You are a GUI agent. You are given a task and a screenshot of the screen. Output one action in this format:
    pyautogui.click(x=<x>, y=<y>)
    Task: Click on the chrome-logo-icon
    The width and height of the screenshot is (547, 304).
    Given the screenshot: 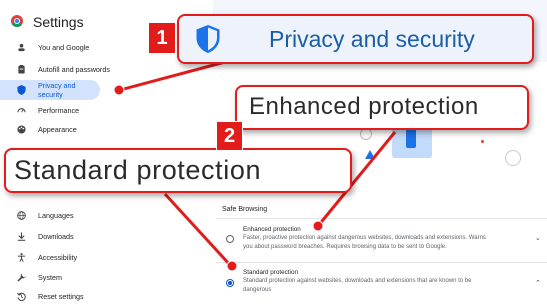 What is the action you would take?
    pyautogui.click(x=17, y=21)
    